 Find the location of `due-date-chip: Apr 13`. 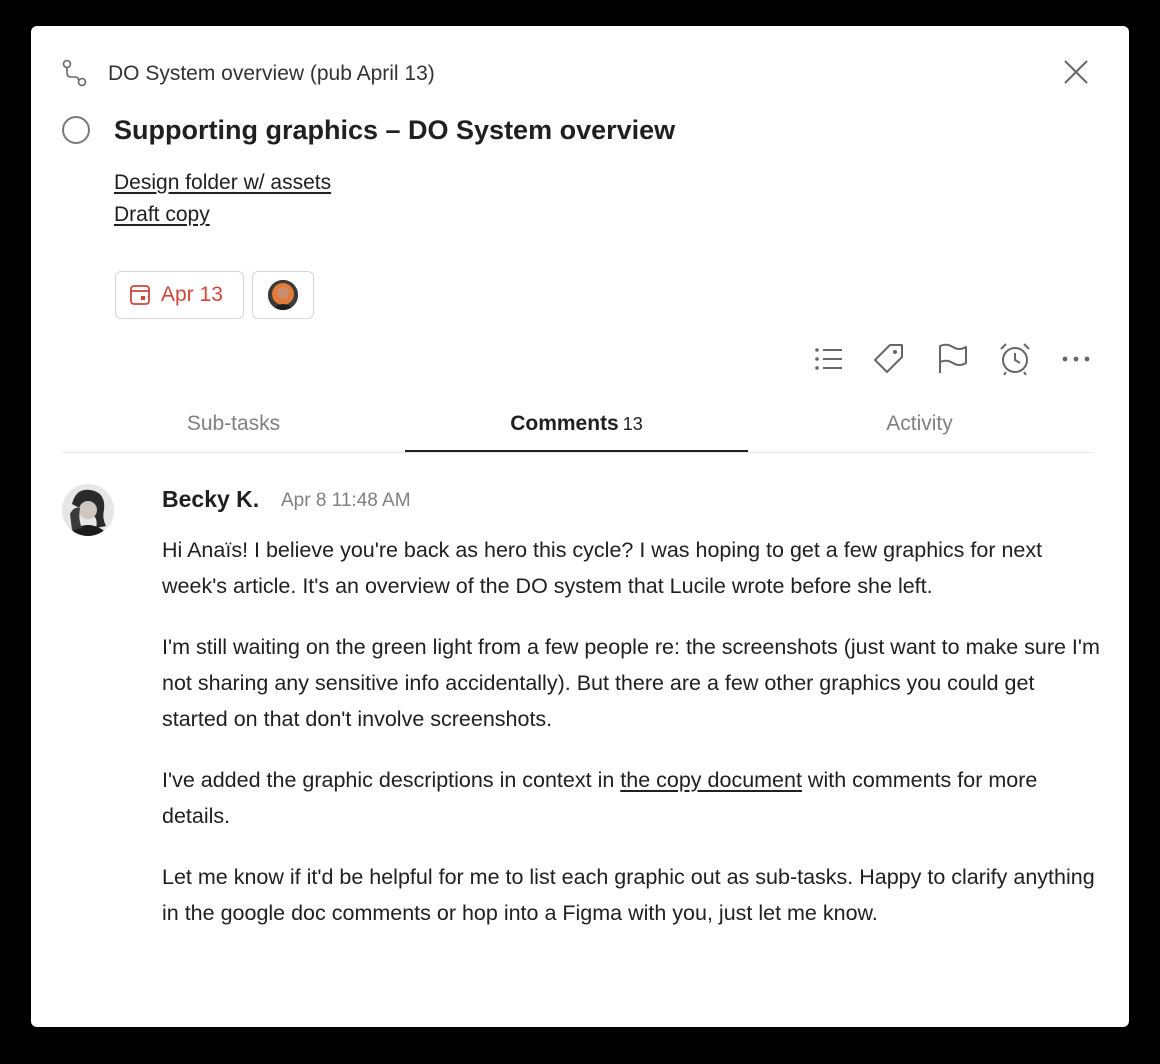

due-date-chip: Apr 13 is located at coordinates (179, 295).